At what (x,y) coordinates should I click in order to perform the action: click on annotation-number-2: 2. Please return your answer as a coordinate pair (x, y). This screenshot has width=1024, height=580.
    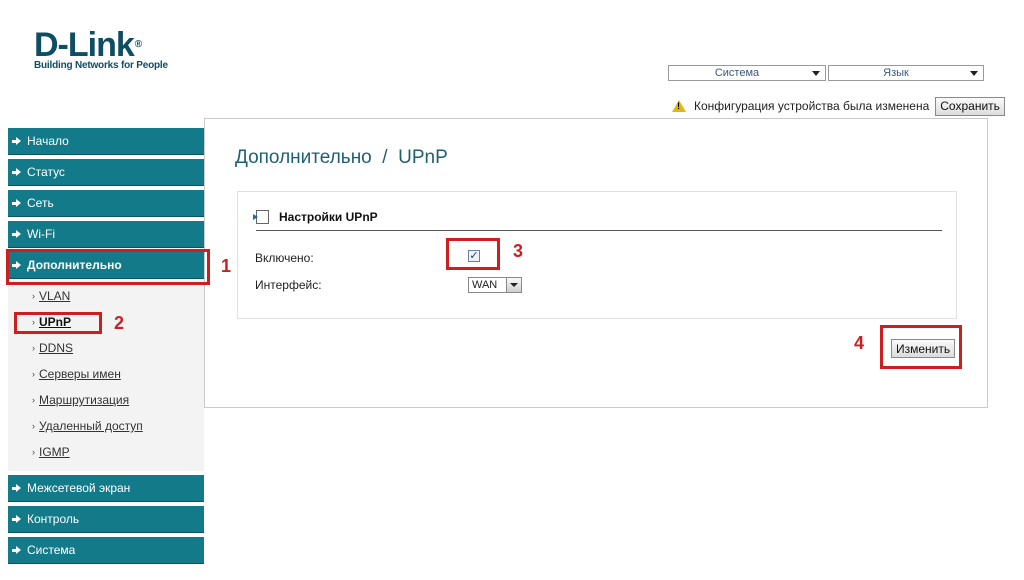
    Looking at the image, I should click on (119, 323).